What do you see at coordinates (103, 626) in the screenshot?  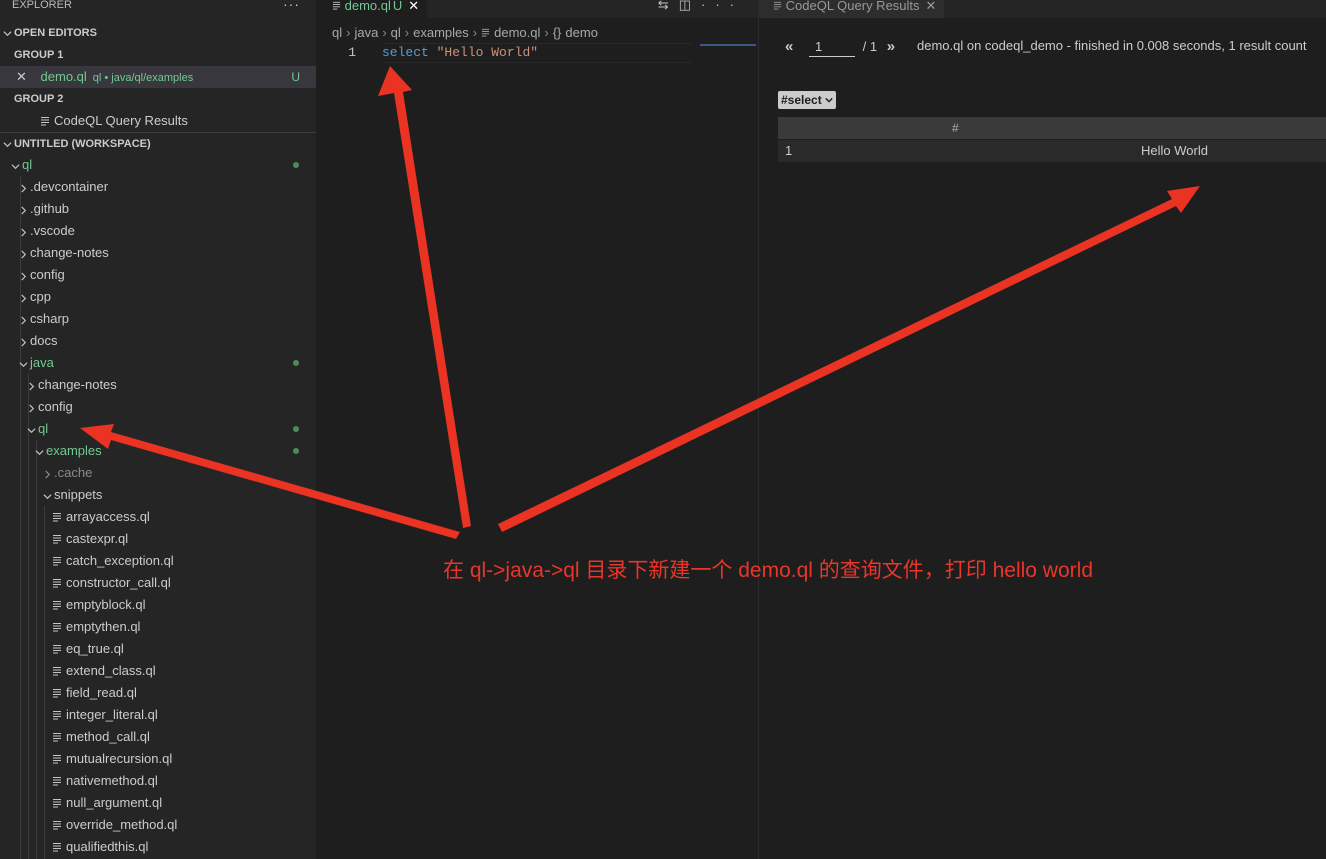 I see `tree-label: emptythen.ql` at bounding box center [103, 626].